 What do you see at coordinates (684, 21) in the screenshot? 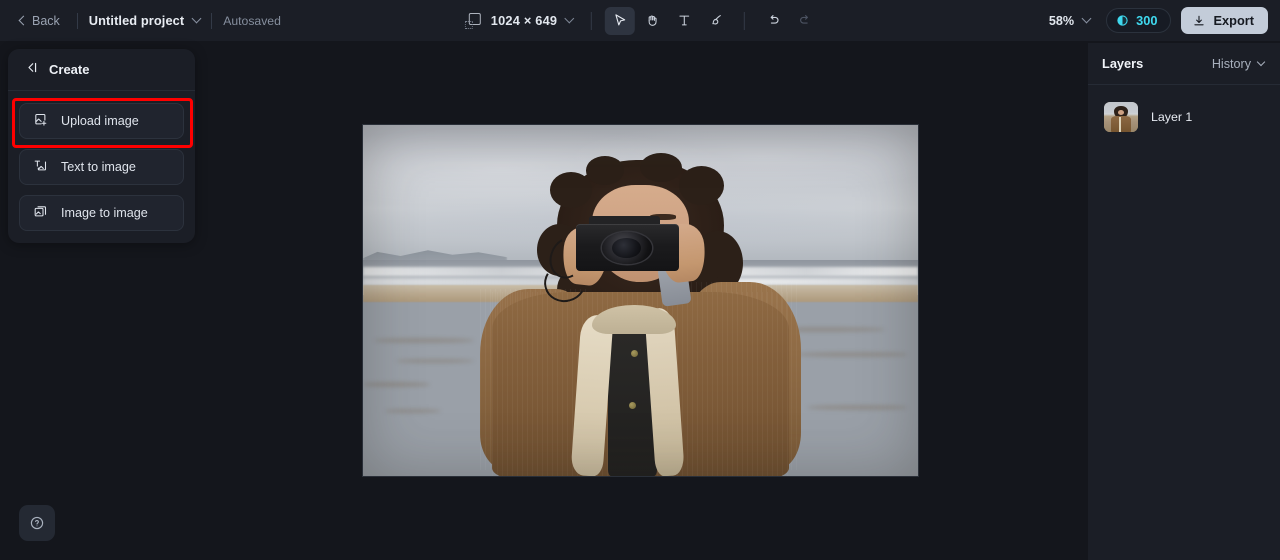
I see `tool-text` at bounding box center [684, 21].